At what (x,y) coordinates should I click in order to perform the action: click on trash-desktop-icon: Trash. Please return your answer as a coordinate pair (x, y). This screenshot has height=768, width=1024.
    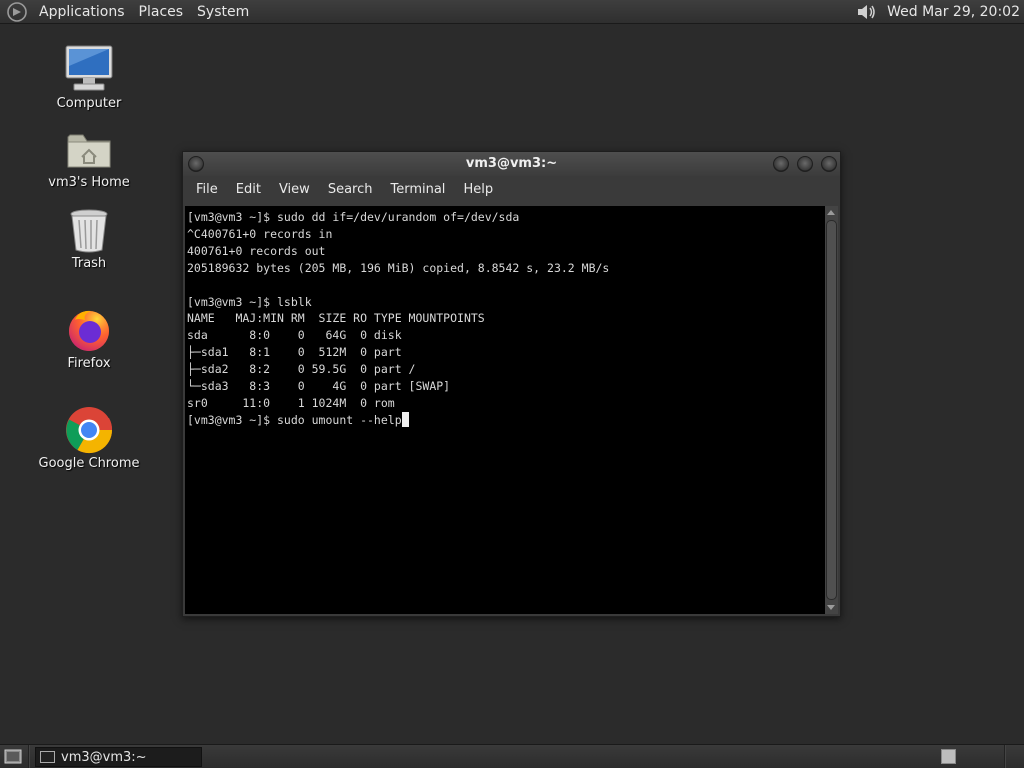
    Looking at the image, I should click on (89, 239).